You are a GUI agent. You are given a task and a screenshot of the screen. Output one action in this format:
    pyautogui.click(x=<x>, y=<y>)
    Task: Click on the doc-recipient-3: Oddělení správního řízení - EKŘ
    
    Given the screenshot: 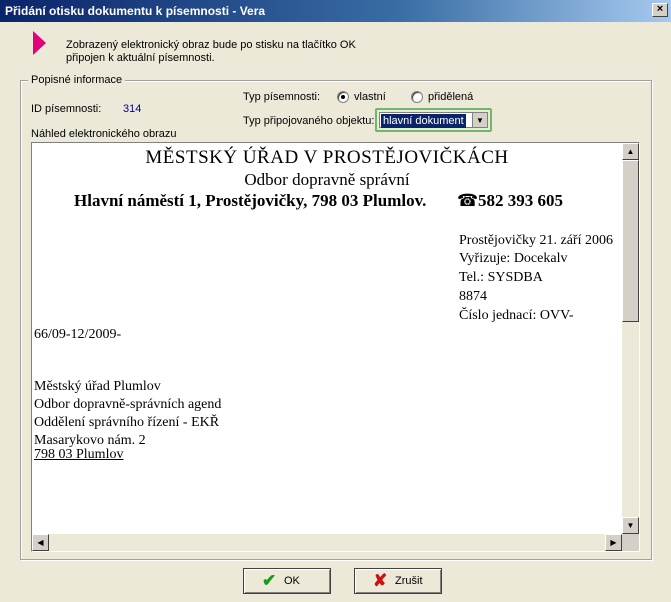 What is the action you would take?
    pyautogui.click(x=127, y=422)
    